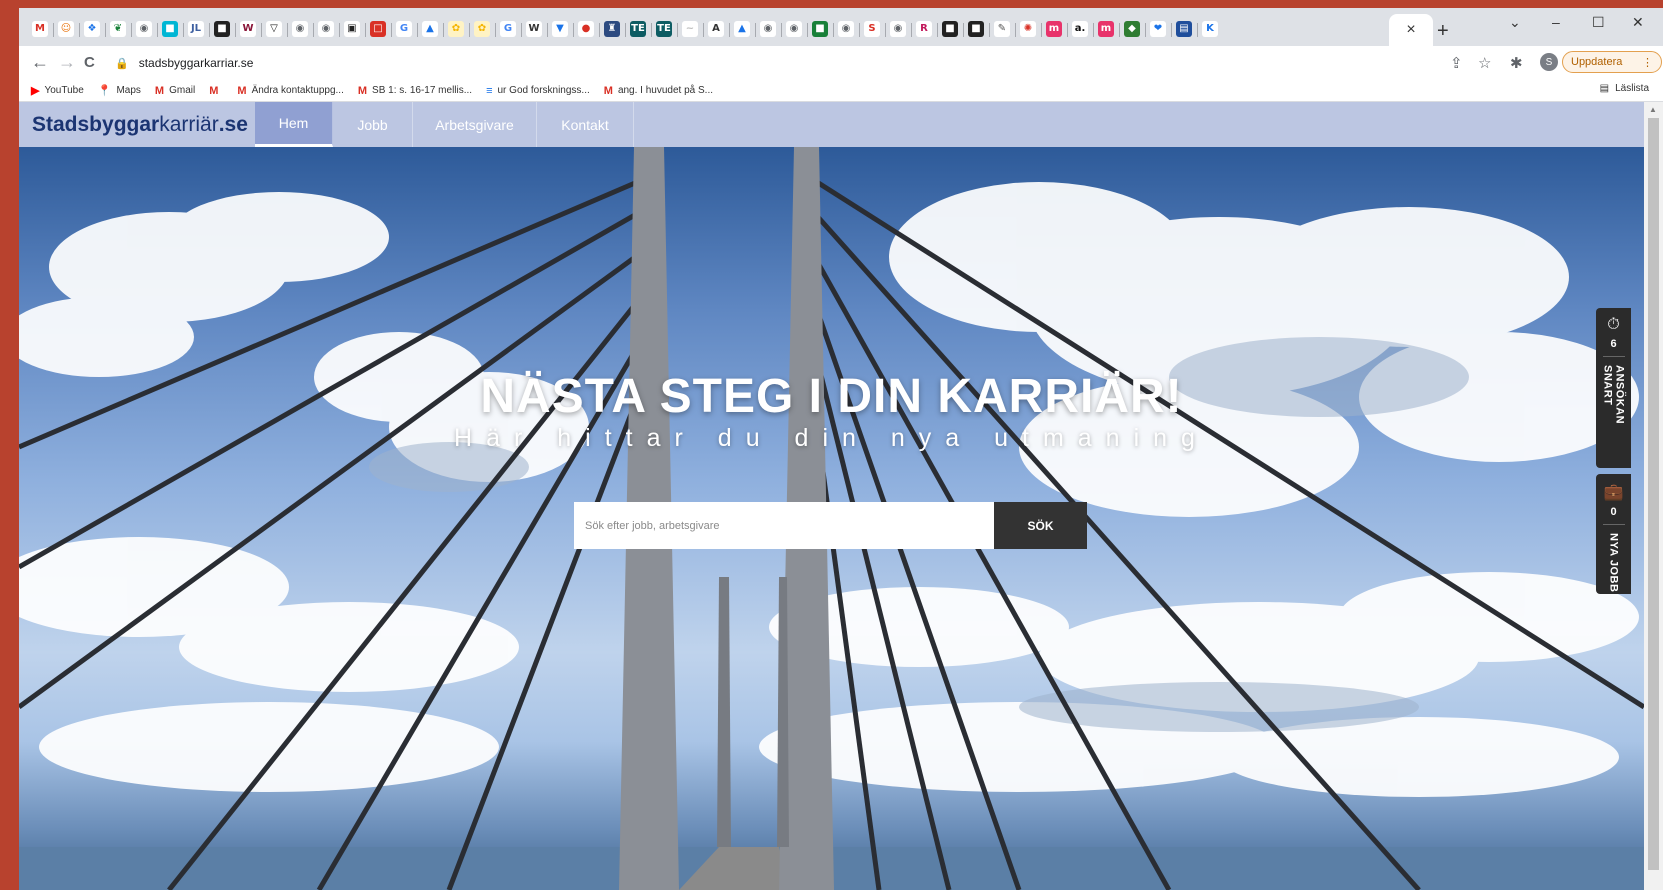 The image size is (1663, 890). Describe the element at coordinates (67, 62) in the screenshot. I see `forward-button: →` at that location.